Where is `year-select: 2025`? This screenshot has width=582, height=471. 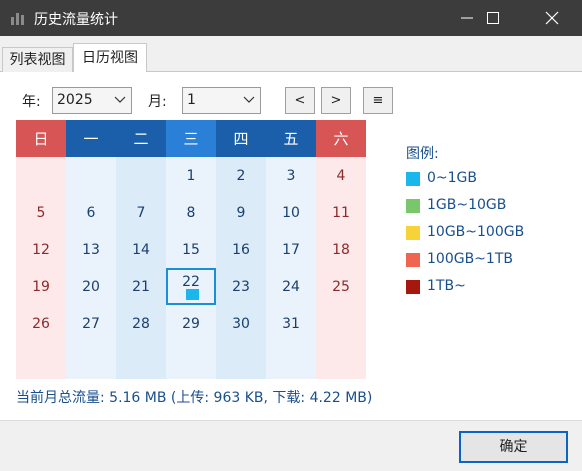
year-select: 2025 is located at coordinates (92, 100).